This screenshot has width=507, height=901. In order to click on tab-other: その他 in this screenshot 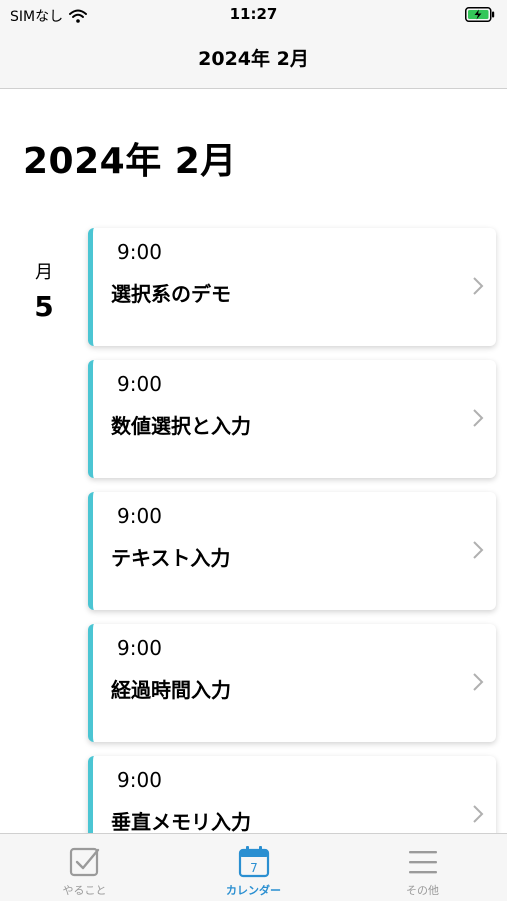, I will do `click(422, 867)`.